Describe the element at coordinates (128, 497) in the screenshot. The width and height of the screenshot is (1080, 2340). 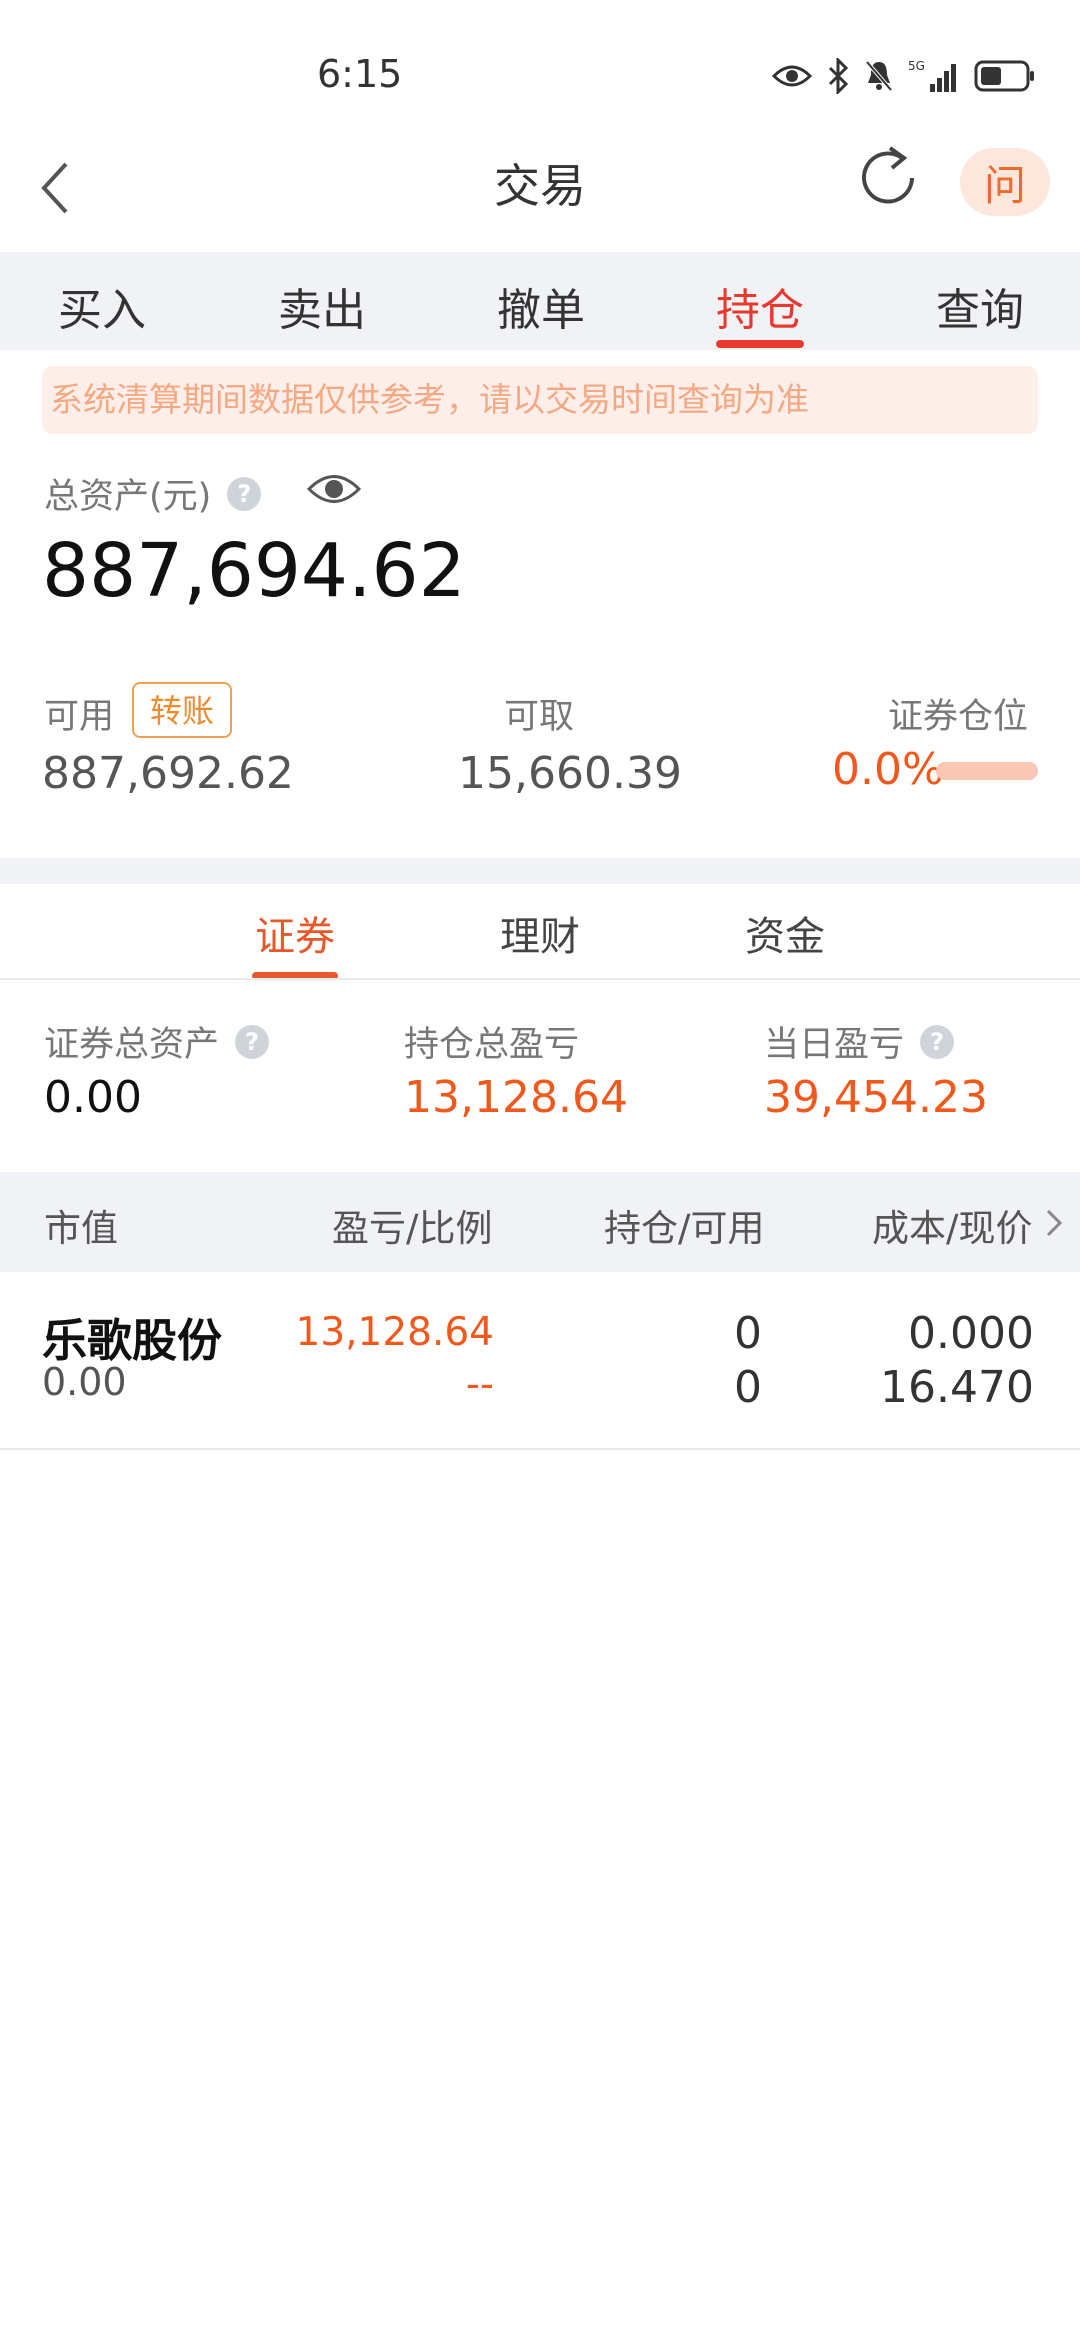
I see `total-assets-label-text: 总资产(元)` at that location.